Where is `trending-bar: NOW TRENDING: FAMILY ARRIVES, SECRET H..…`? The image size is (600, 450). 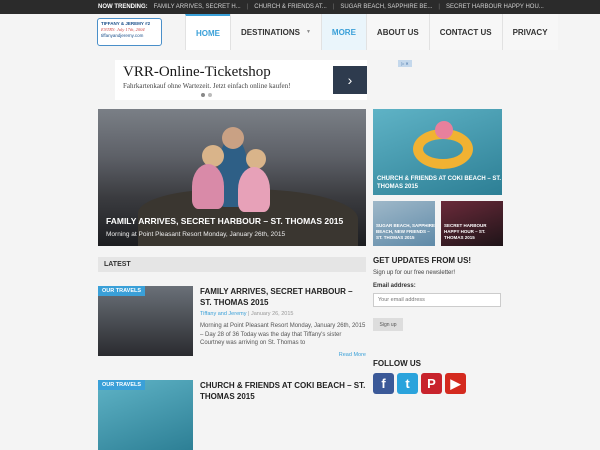
trending-bar: NOW TRENDING: FAMILY ARRIVES, SECRET H..… is located at coordinates (300, 7).